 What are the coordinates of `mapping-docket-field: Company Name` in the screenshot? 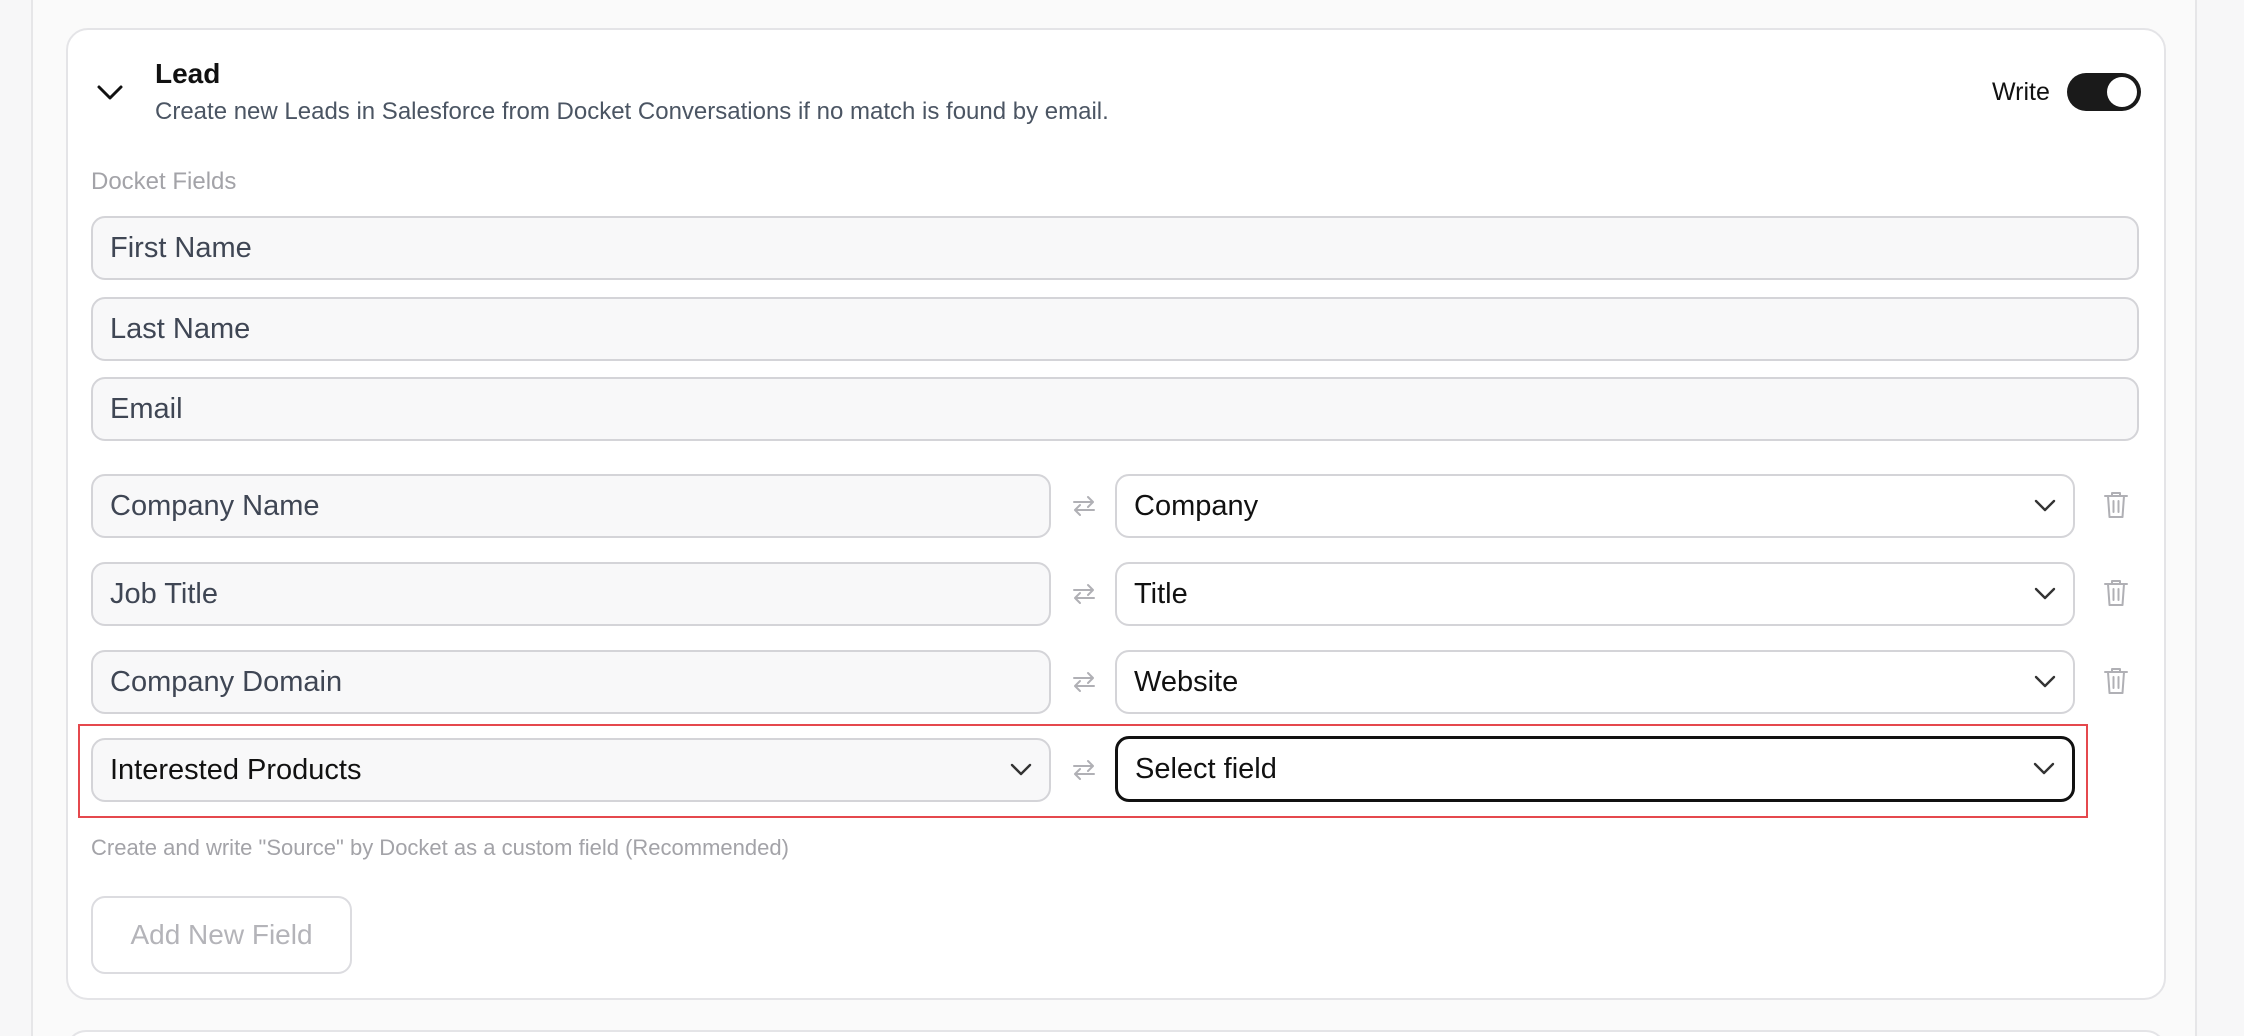 It's located at (571, 506).